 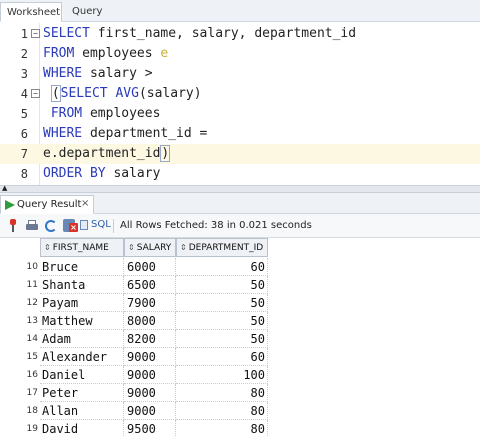 I want to click on cell-salary: 9500, so click(x=150, y=428).